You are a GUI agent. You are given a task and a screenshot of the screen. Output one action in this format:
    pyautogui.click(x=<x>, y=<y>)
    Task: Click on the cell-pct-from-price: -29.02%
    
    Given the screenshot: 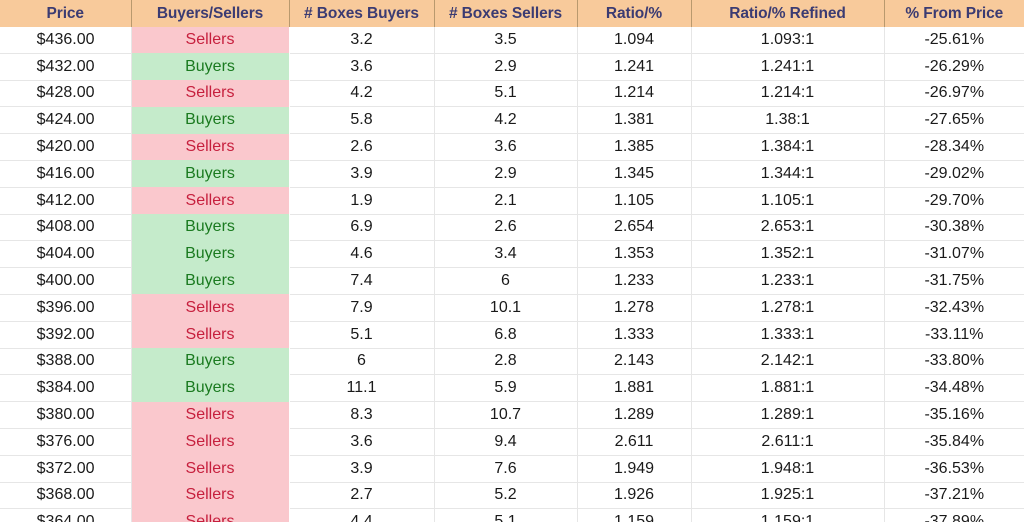 What is the action you would take?
    pyautogui.click(x=954, y=174)
    